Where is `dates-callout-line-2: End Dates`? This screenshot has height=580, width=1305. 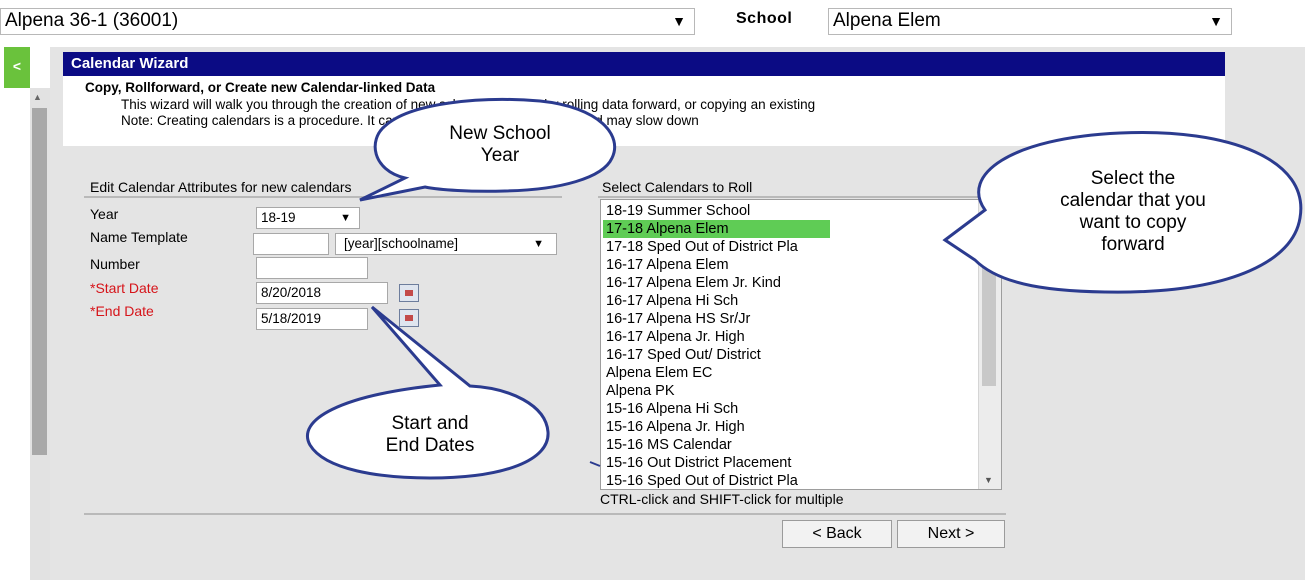 dates-callout-line-2: End Dates is located at coordinates (430, 445).